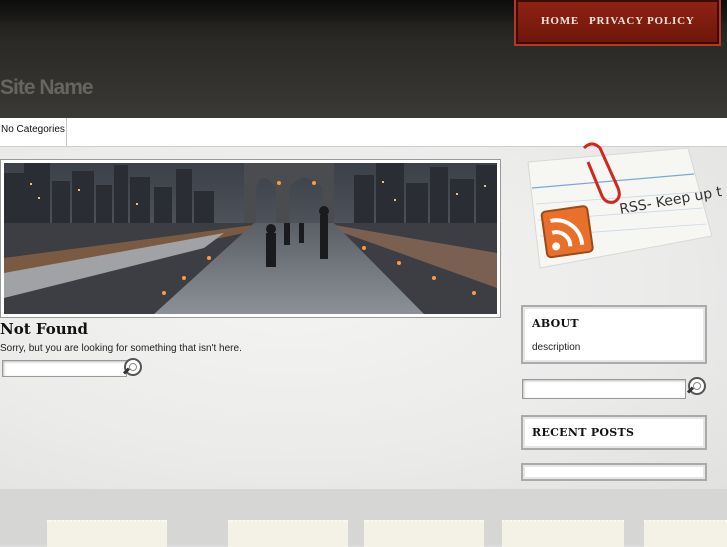 This screenshot has height=547, width=727. What do you see at coordinates (614, 472) in the screenshot?
I see `sidebar-empty-widget` at bounding box center [614, 472].